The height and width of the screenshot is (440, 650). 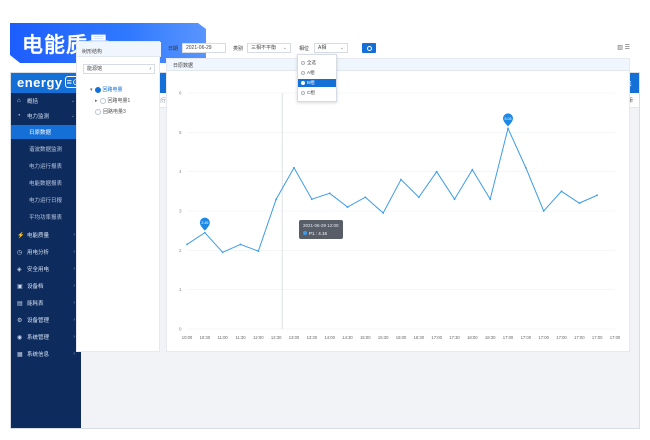 I want to click on sidebar-item-label: 能耗表, so click(x=35, y=304).